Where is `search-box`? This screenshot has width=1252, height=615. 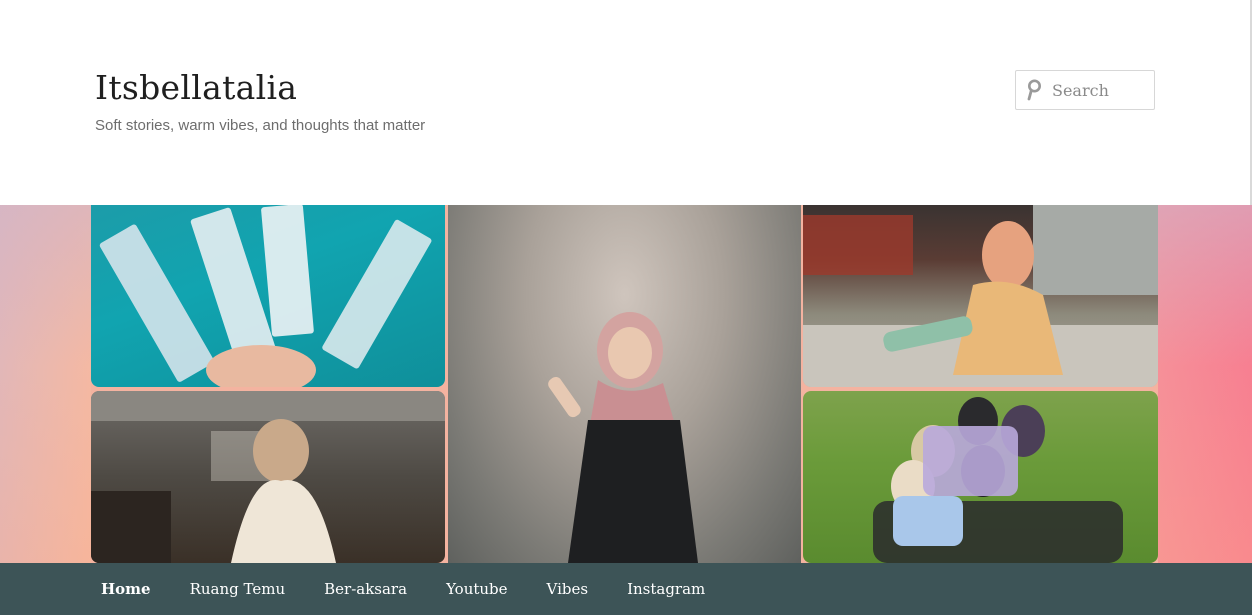
search-box is located at coordinates (1085, 90).